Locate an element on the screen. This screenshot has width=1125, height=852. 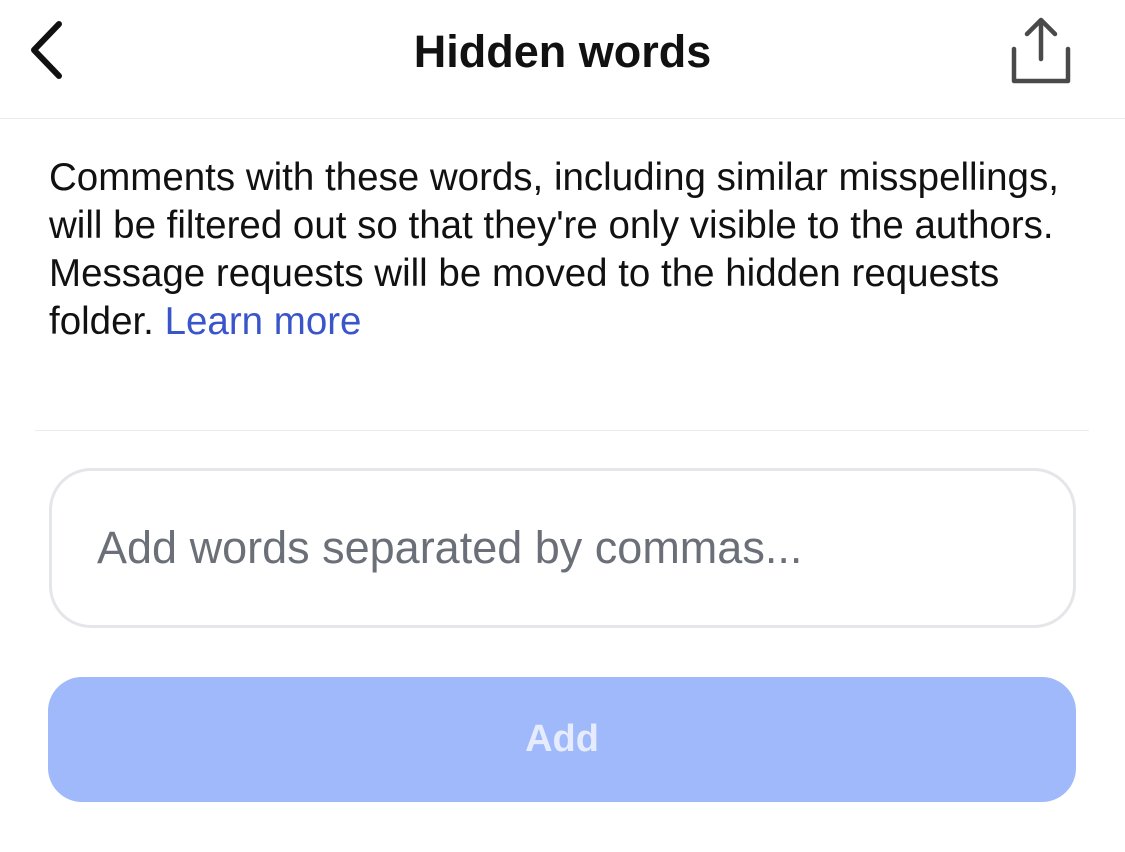
add-button: Add is located at coordinates (562, 739).